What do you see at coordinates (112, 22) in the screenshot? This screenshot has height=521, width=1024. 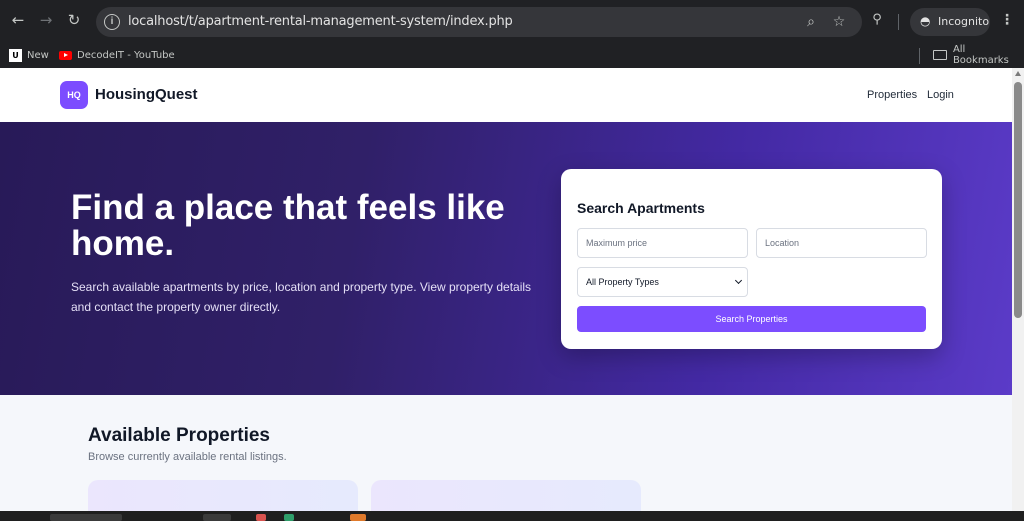 I see `site-info-icon: i` at bounding box center [112, 22].